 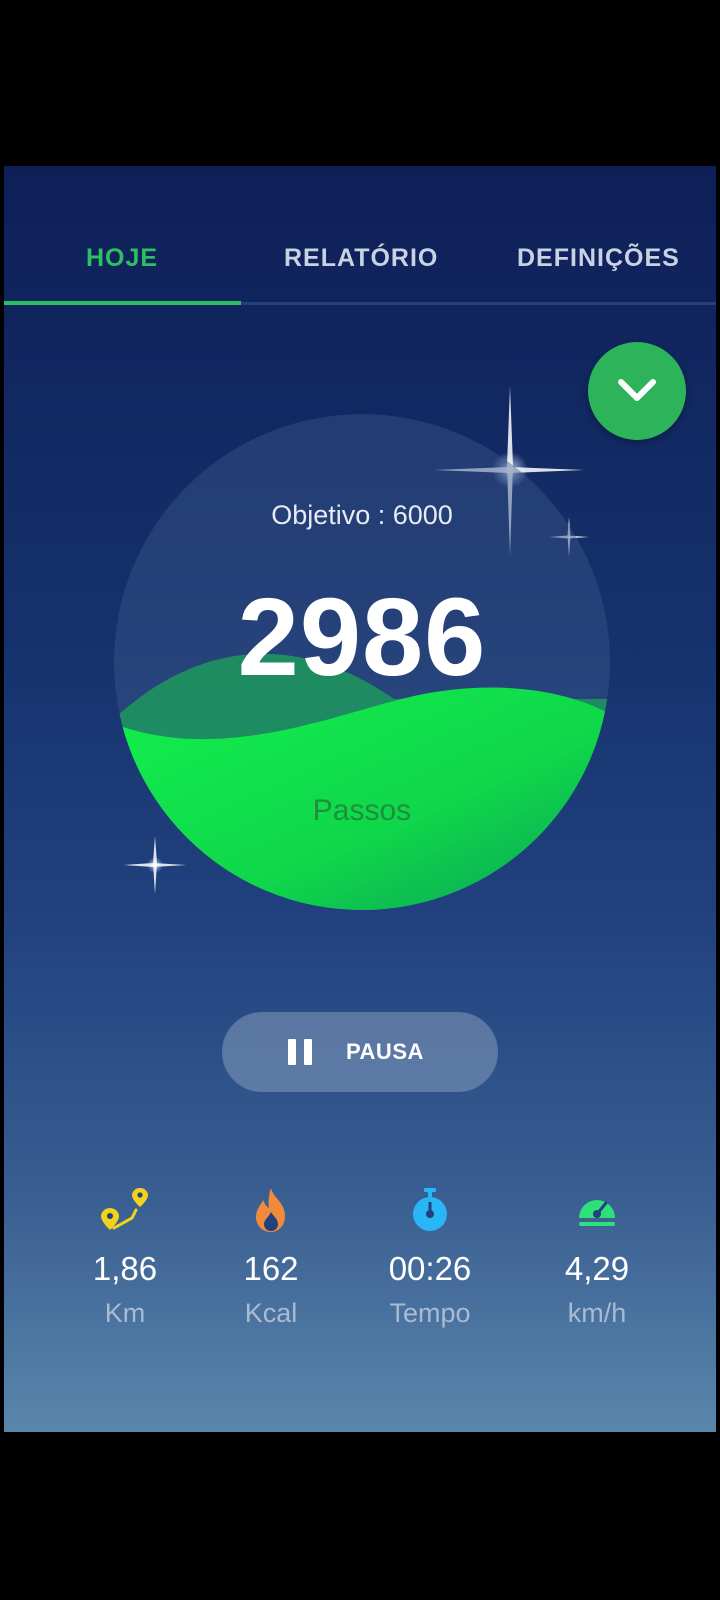 What do you see at coordinates (270, 1210) in the screenshot?
I see `flame-icon` at bounding box center [270, 1210].